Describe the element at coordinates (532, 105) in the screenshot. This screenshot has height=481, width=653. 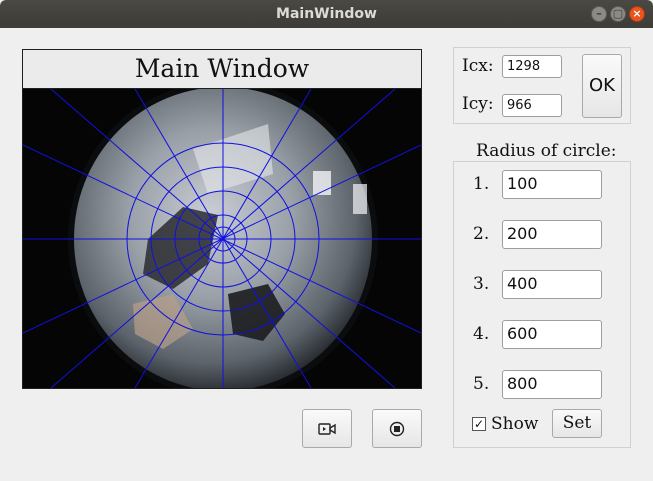
I see `icy-input: 966` at that location.